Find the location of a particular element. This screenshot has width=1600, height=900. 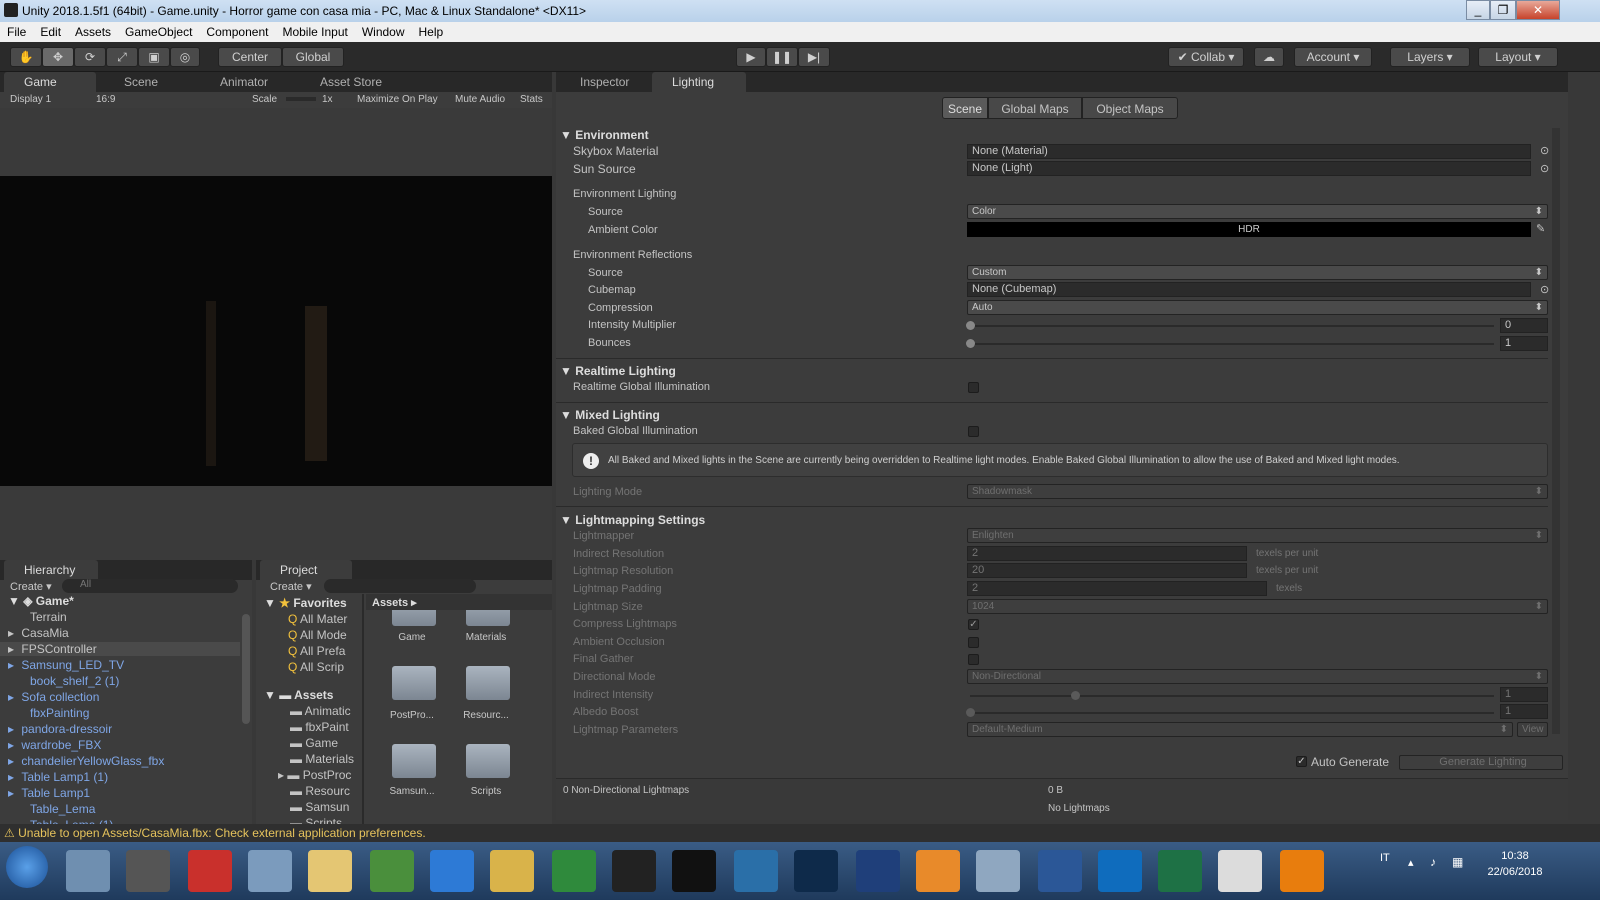

menu-edit: Edit is located at coordinates (50, 32).